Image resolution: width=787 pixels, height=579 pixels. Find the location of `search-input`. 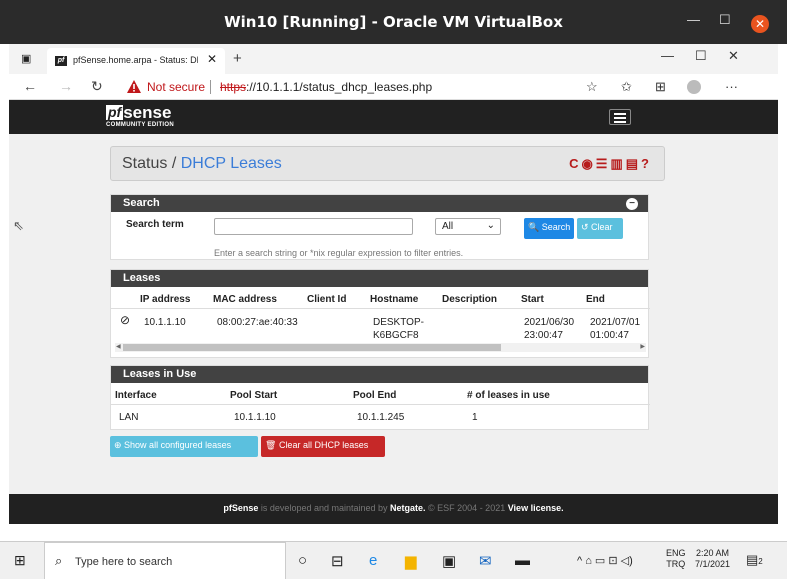

search-input is located at coordinates (313, 226).